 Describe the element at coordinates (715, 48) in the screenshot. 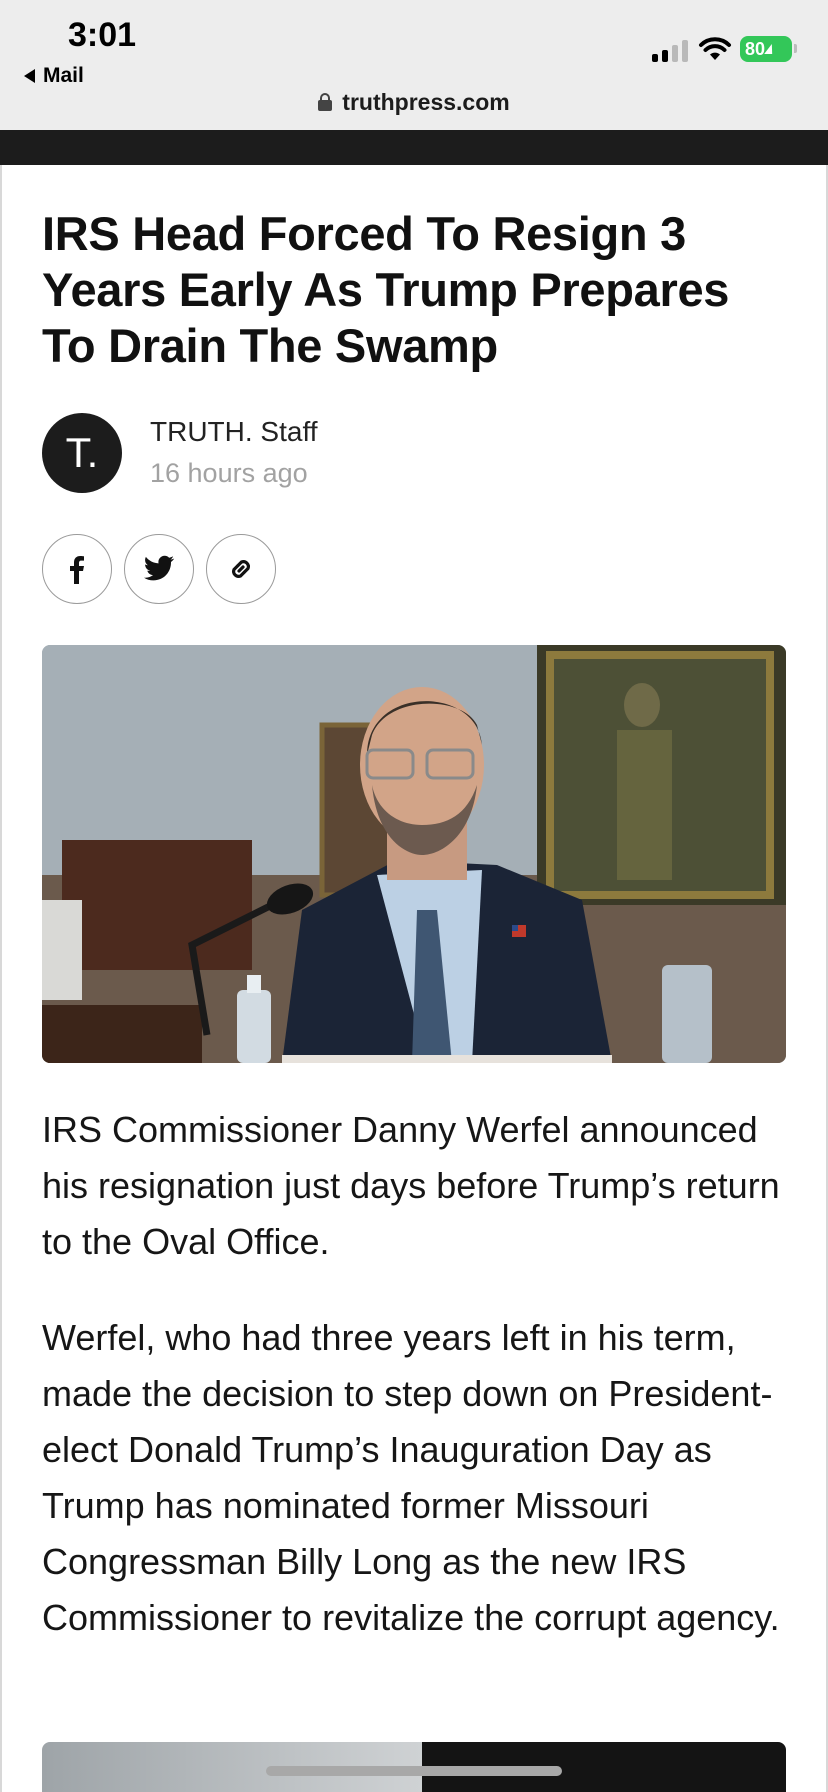

I see `wifi-icon` at that location.